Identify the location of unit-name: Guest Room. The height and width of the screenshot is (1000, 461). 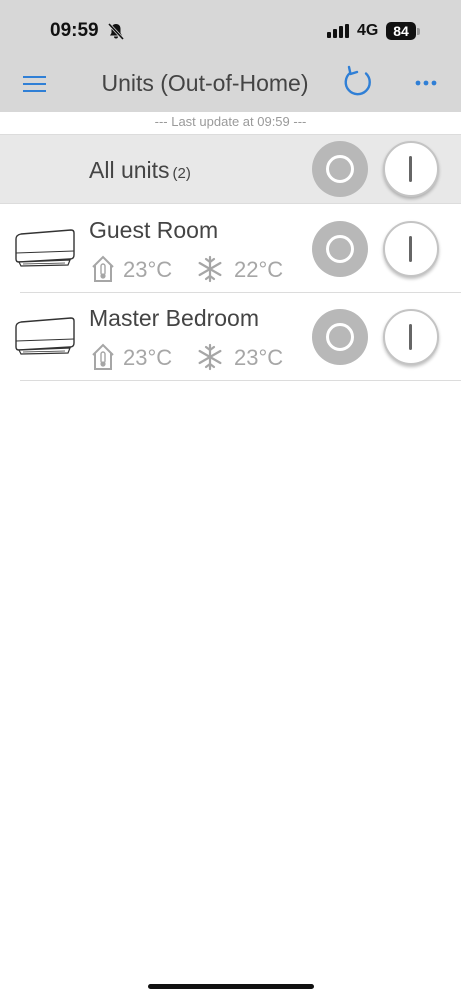
(154, 230).